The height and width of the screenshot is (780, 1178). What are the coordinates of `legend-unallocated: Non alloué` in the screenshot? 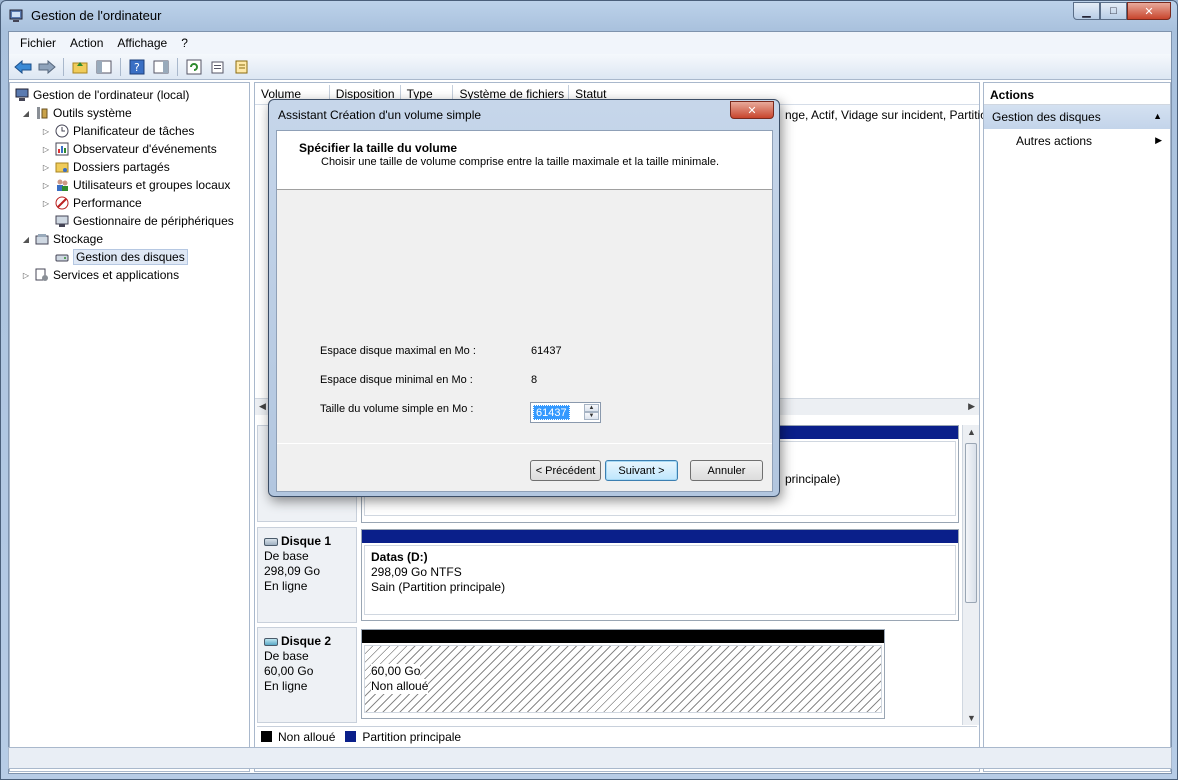 It's located at (307, 736).